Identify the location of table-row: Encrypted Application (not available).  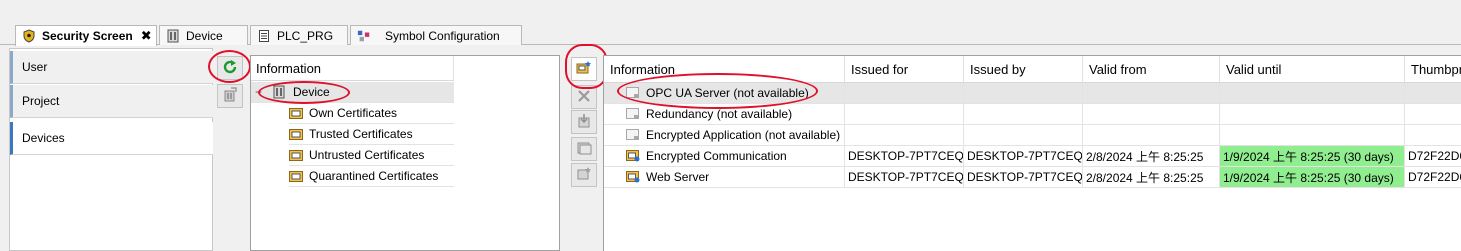
(724, 135).